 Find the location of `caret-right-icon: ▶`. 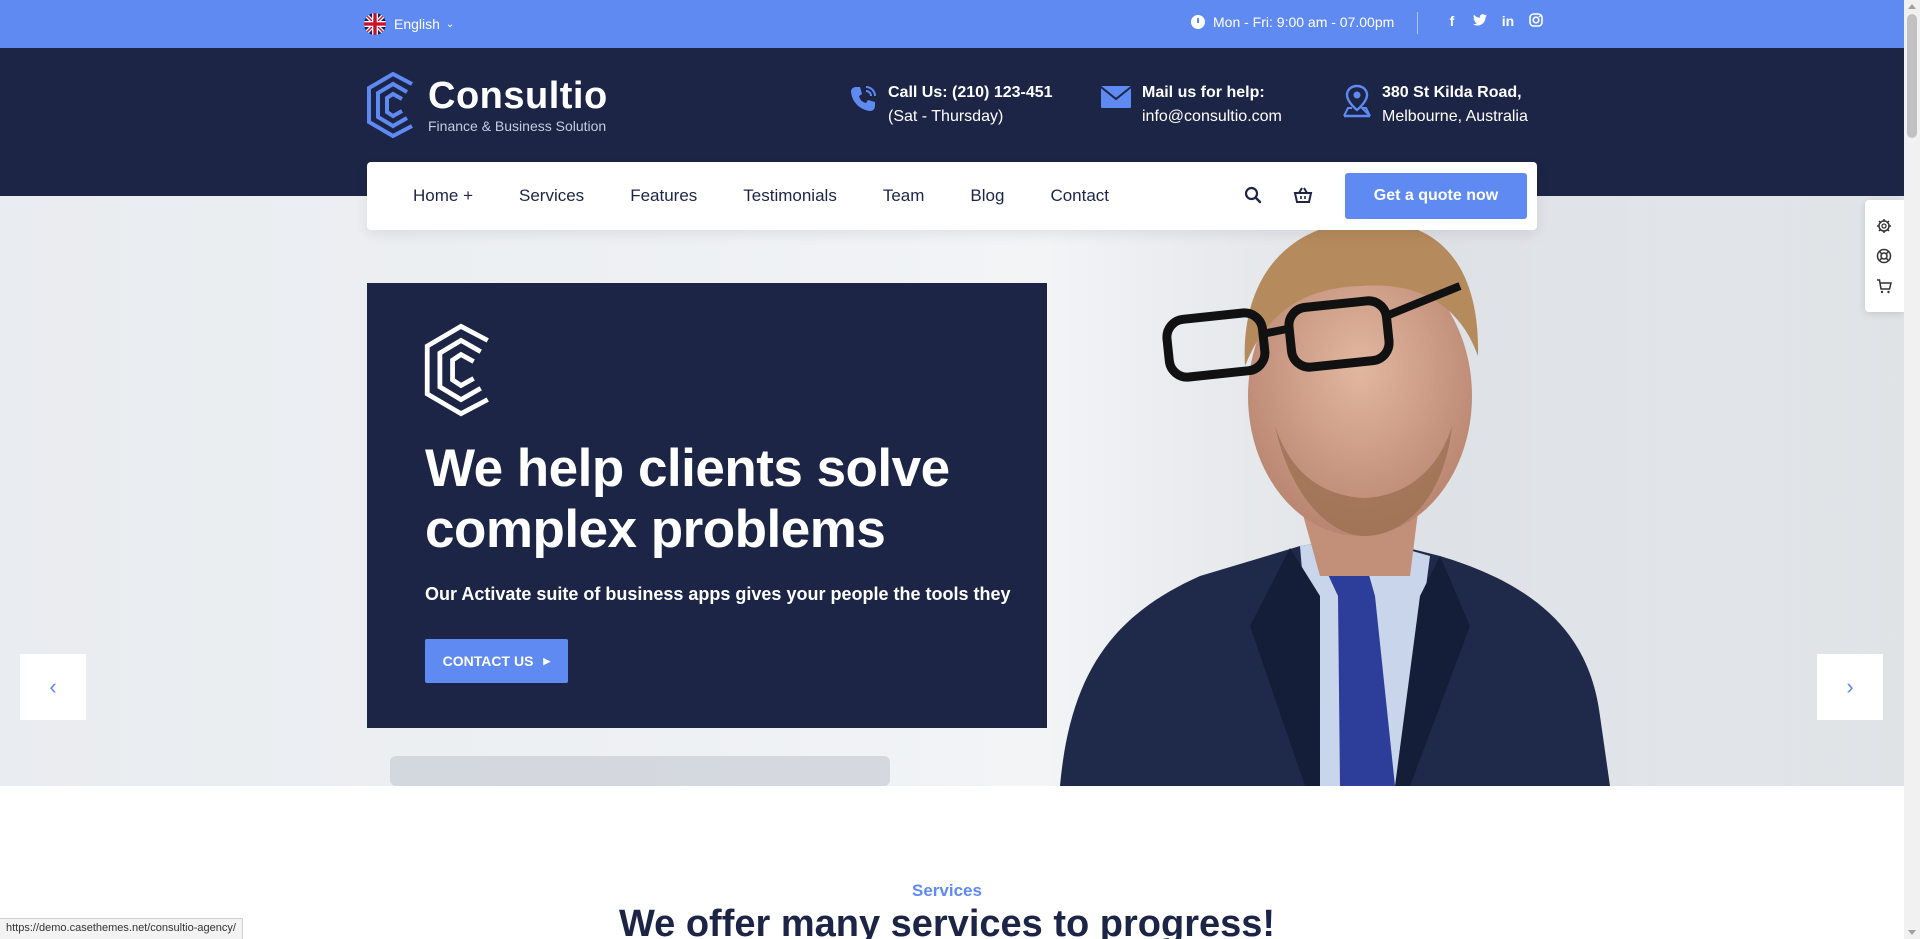

caret-right-icon: ▶ is located at coordinates (547, 660).